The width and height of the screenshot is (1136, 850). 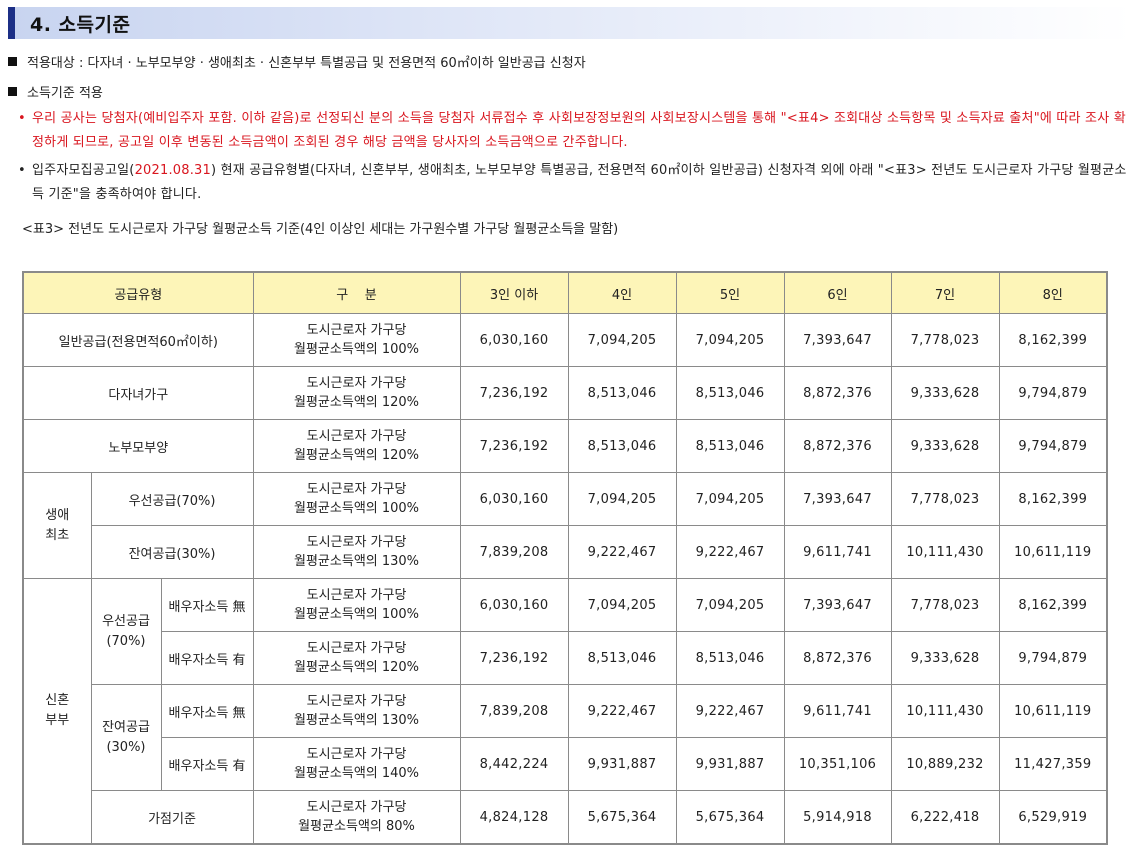 What do you see at coordinates (172, 170) in the screenshot?
I see `announcement-date: 2021.08.31` at bounding box center [172, 170].